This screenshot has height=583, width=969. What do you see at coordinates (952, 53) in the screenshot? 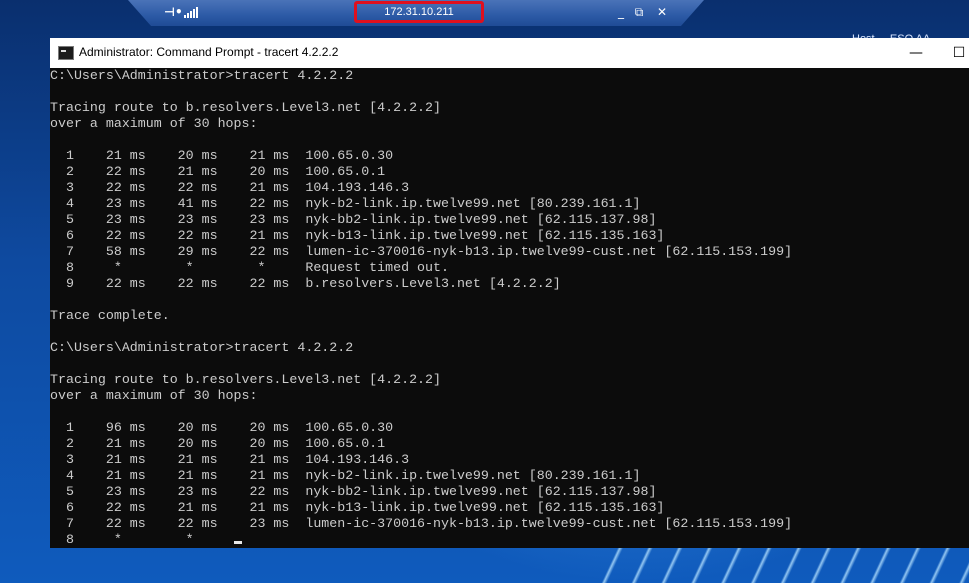
I see `maximize-button: ☐` at bounding box center [952, 53].